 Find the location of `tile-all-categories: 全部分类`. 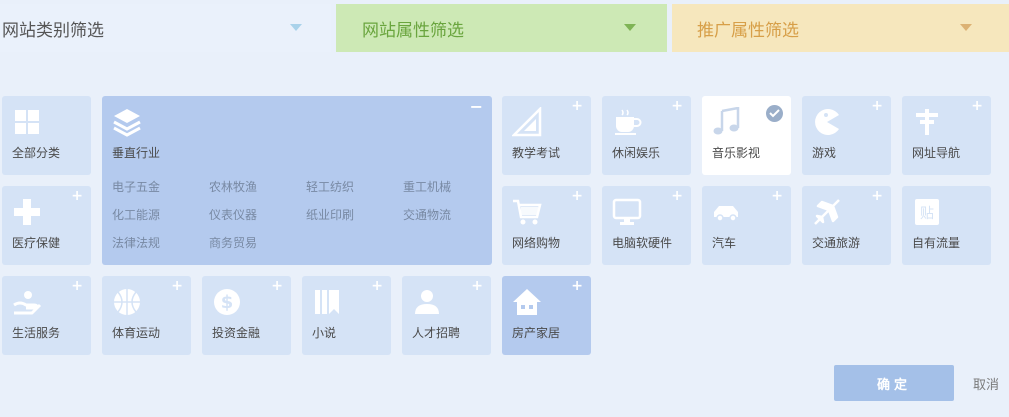

tile-all-categories: 全部分类 is located at coordinates (46, 135).